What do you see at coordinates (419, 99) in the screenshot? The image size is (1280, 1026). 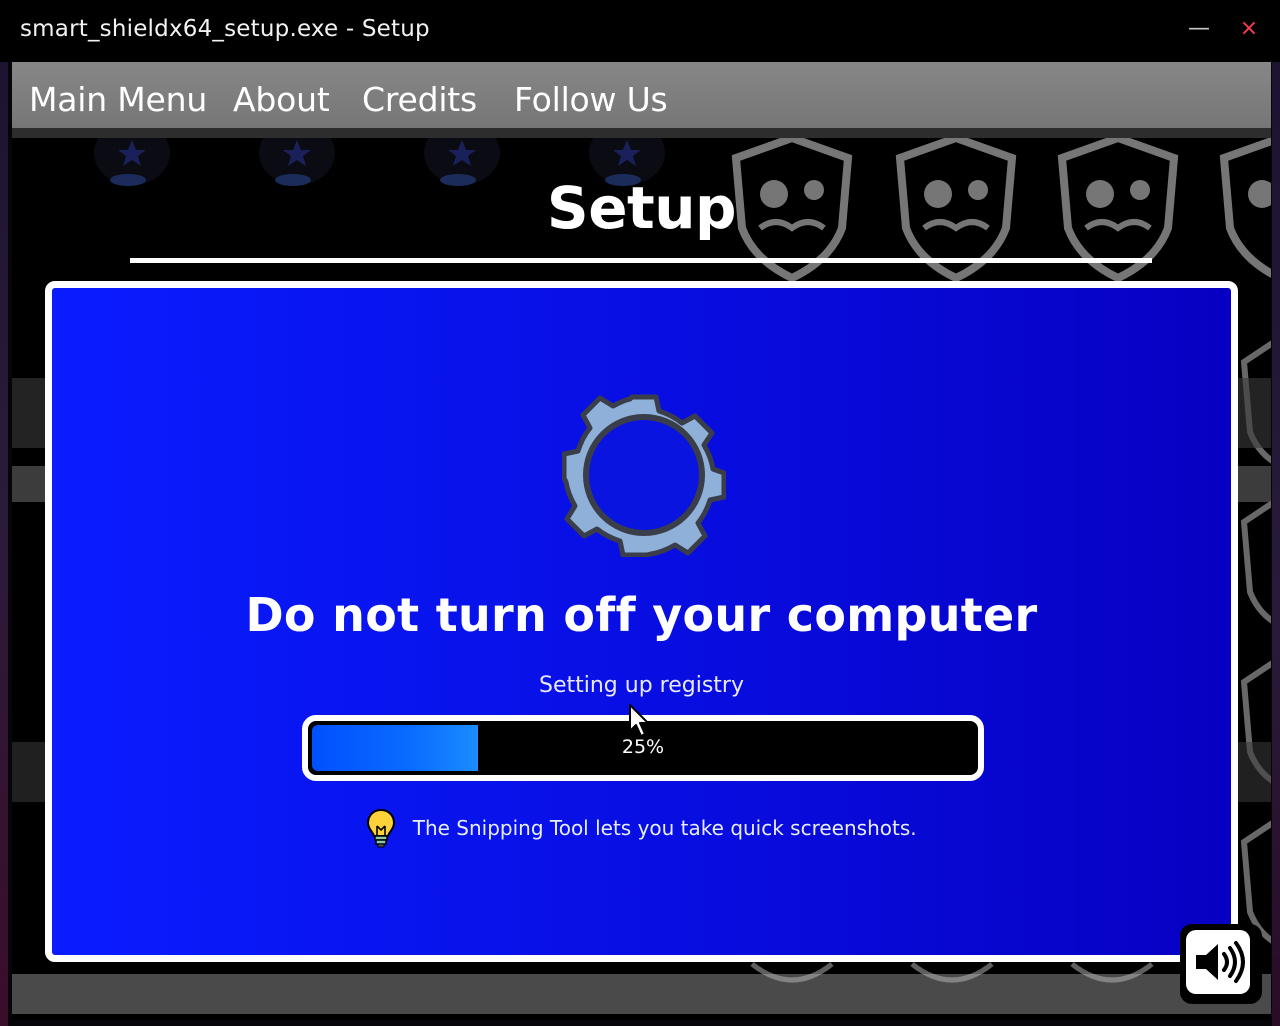 I see `menu-item-credits: Credits` at bounding box center [419, 99].